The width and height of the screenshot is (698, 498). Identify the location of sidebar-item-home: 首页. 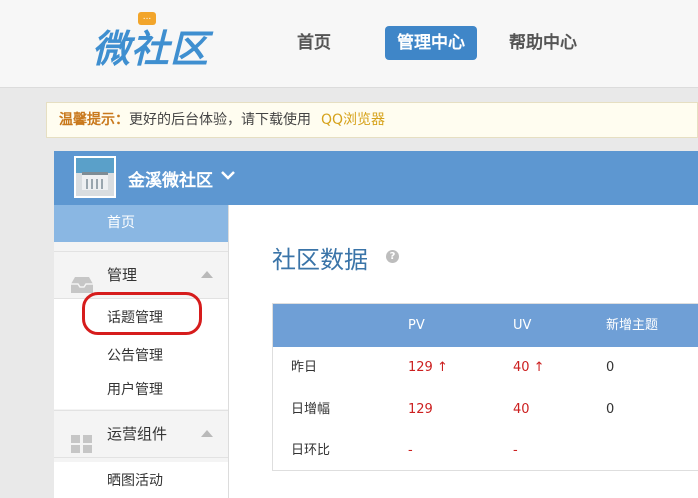
(141, 223).